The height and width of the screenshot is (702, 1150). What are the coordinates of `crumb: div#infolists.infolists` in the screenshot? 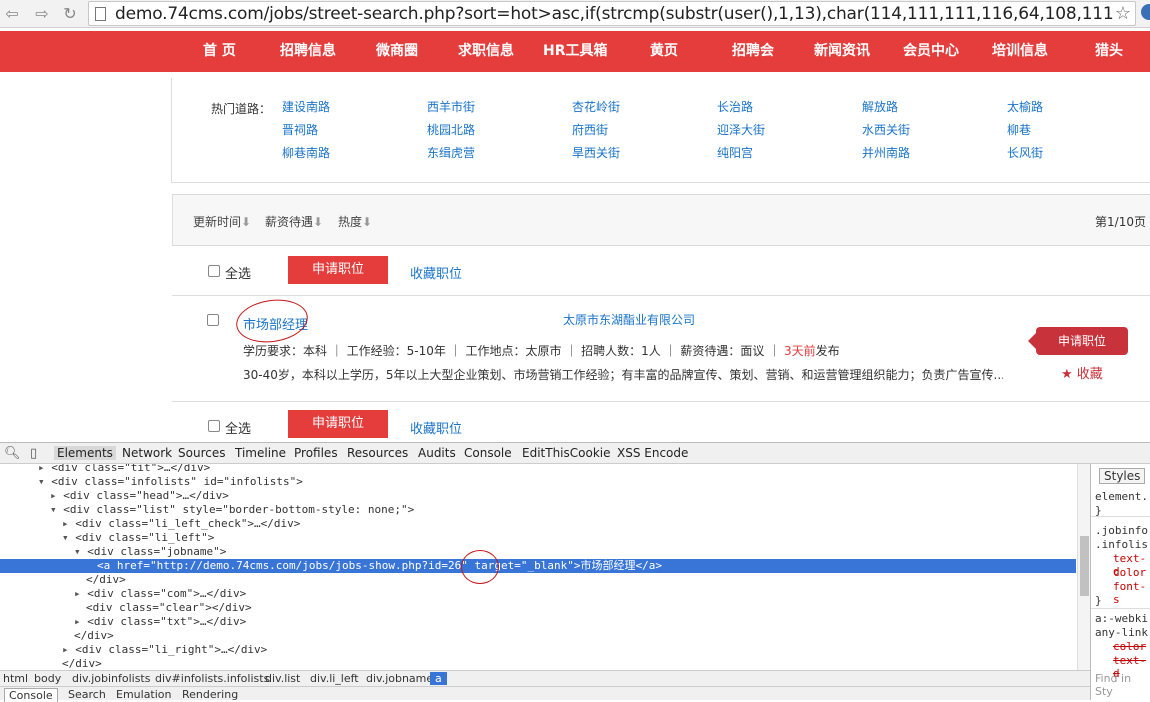 It's located at (212, 678).